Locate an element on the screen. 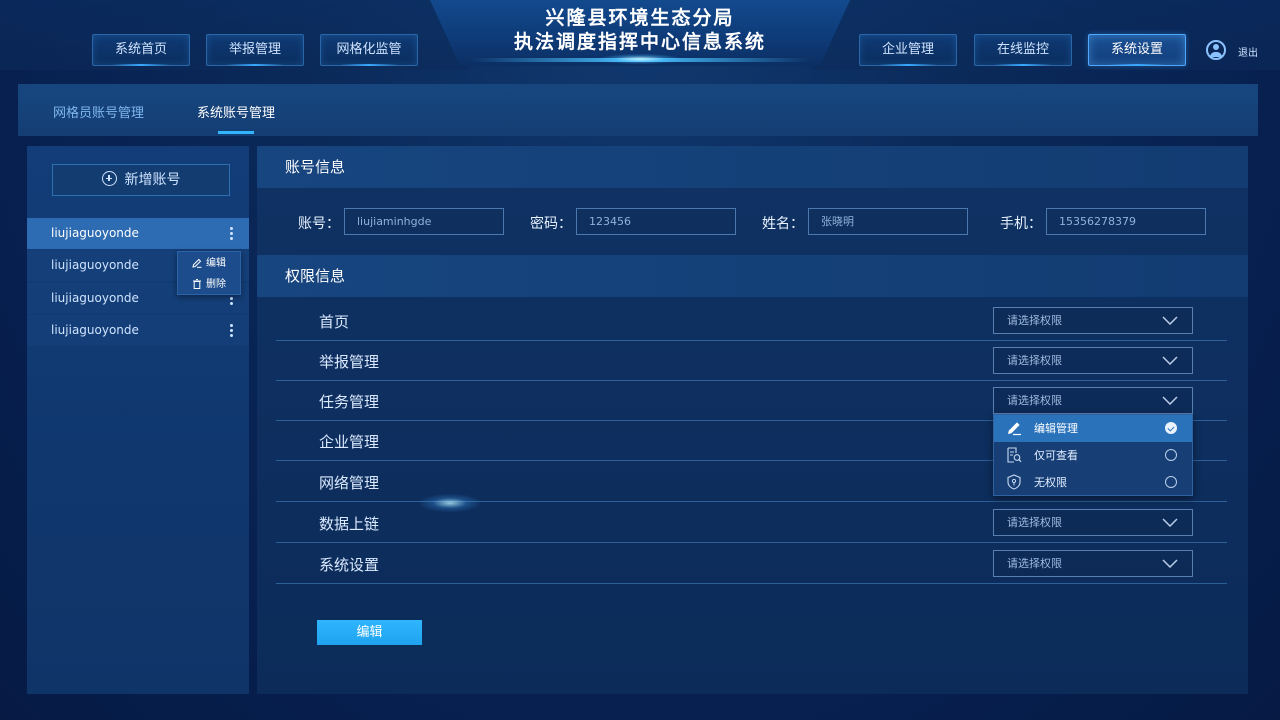  dropdown-option-no-permission: 无权限 is located at coordinates (1093, 482).